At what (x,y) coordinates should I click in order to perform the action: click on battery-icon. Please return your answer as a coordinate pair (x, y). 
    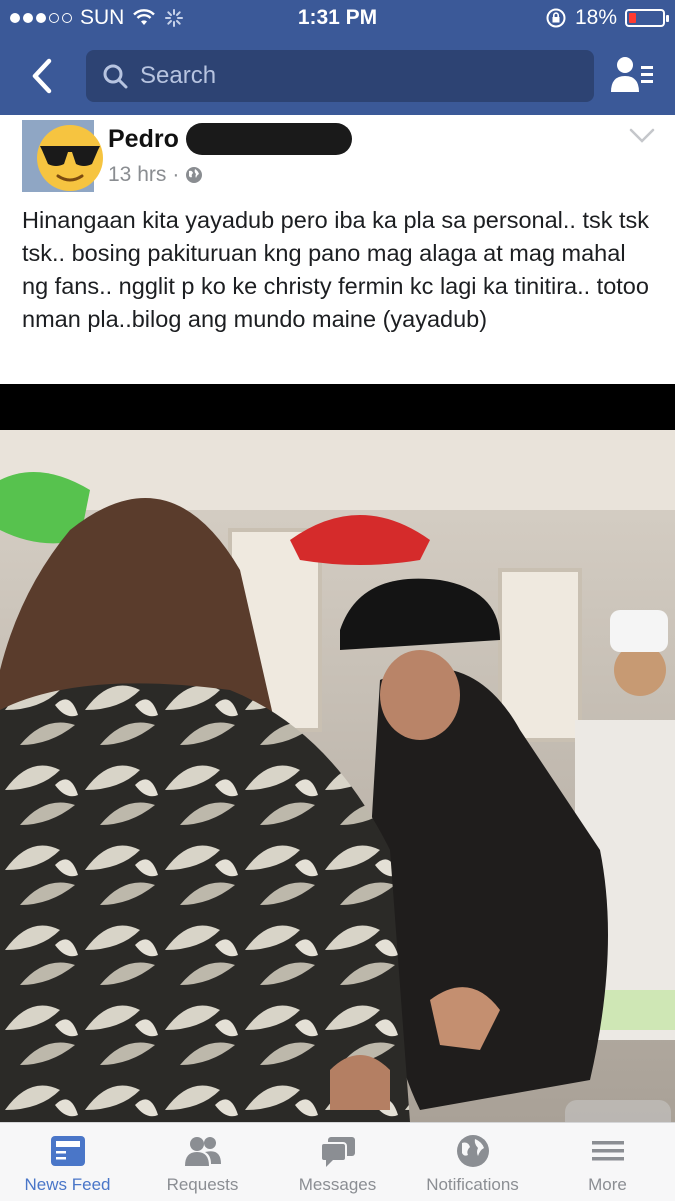
    Looking at the image, I should click on (647, 18).